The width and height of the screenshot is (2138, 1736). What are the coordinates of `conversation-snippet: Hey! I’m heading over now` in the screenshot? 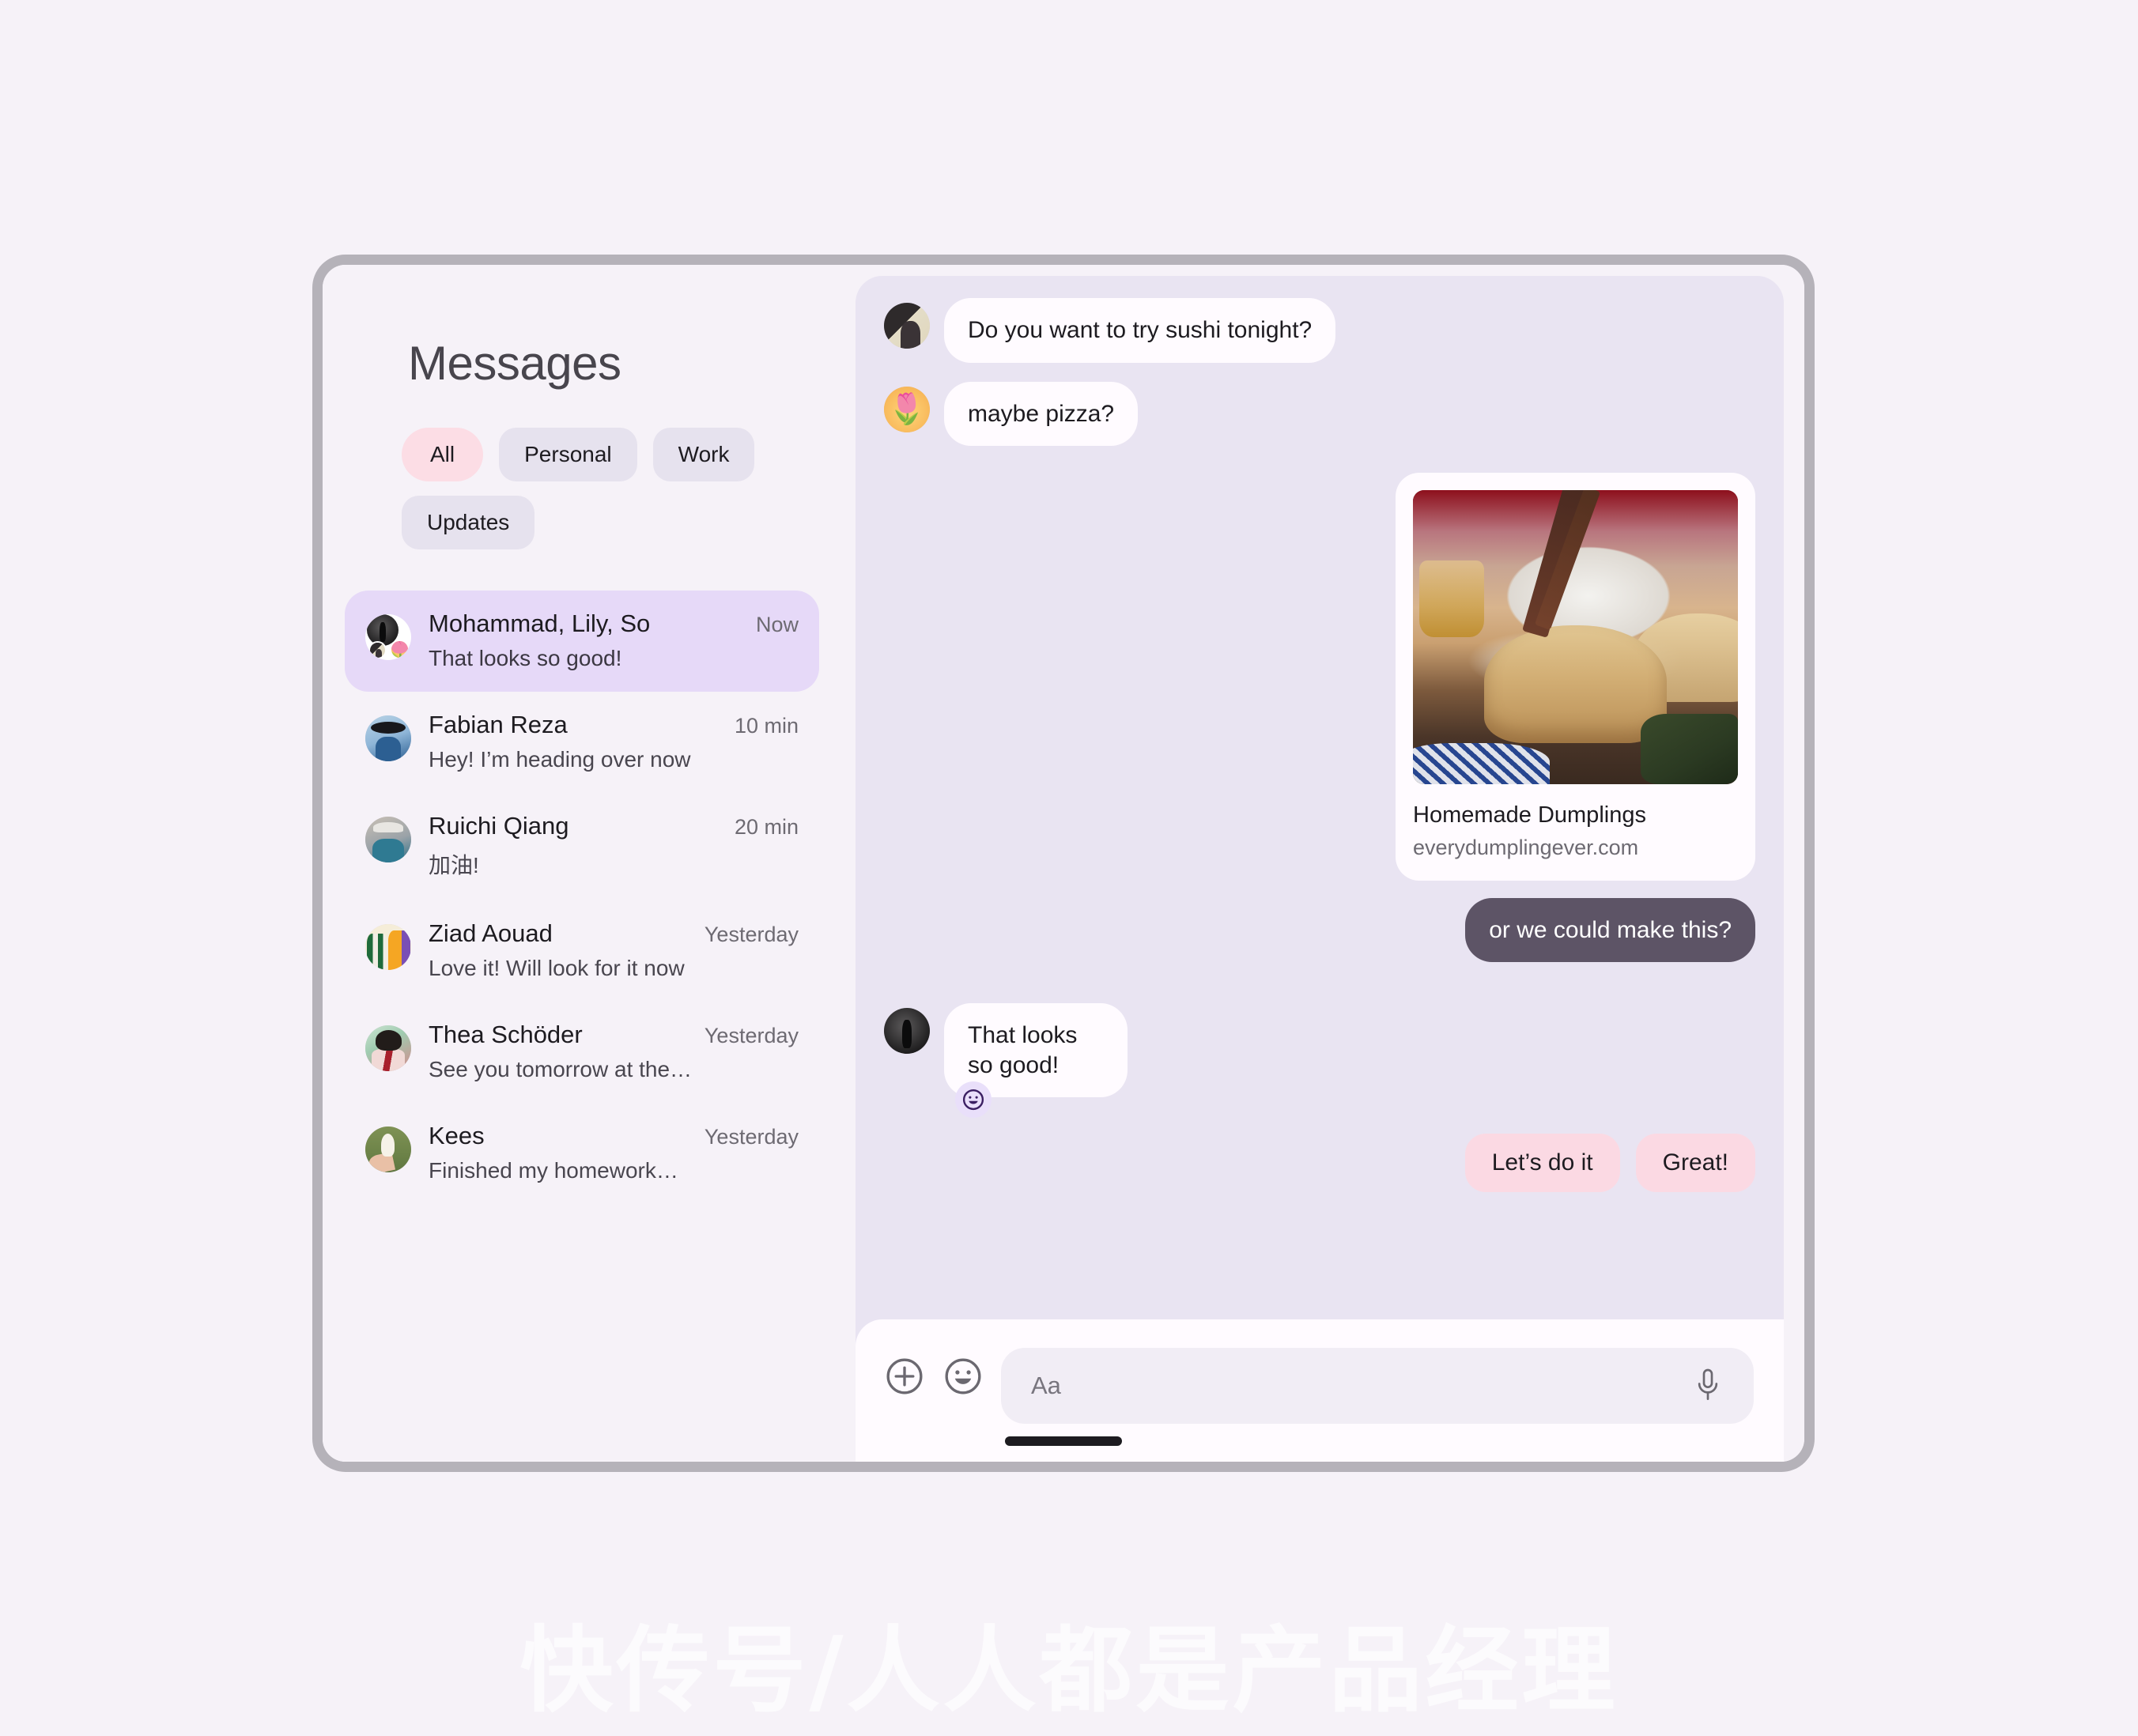 It's located at (560, 759).